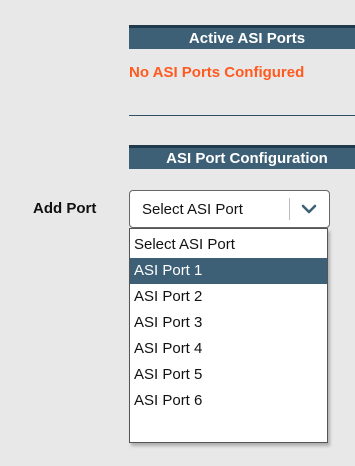 The width and height of the screenshot is (355, 466). I want to click on asi-port-select-value: Select ASI Port, so click(192, 209).